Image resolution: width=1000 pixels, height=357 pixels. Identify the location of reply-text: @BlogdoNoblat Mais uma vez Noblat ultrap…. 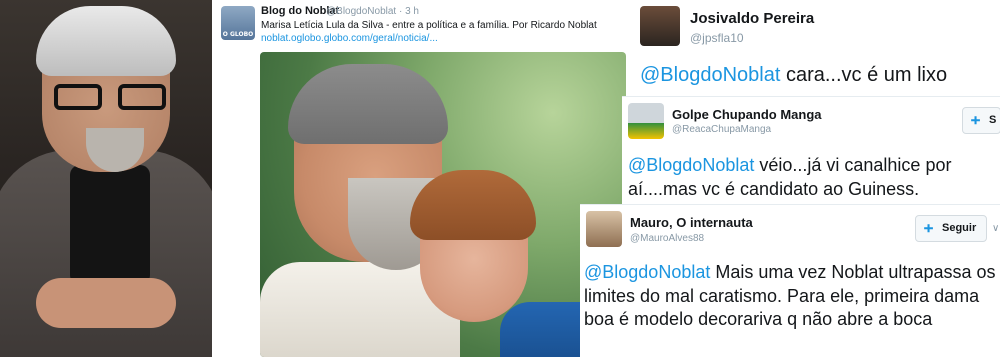
(792, 296).